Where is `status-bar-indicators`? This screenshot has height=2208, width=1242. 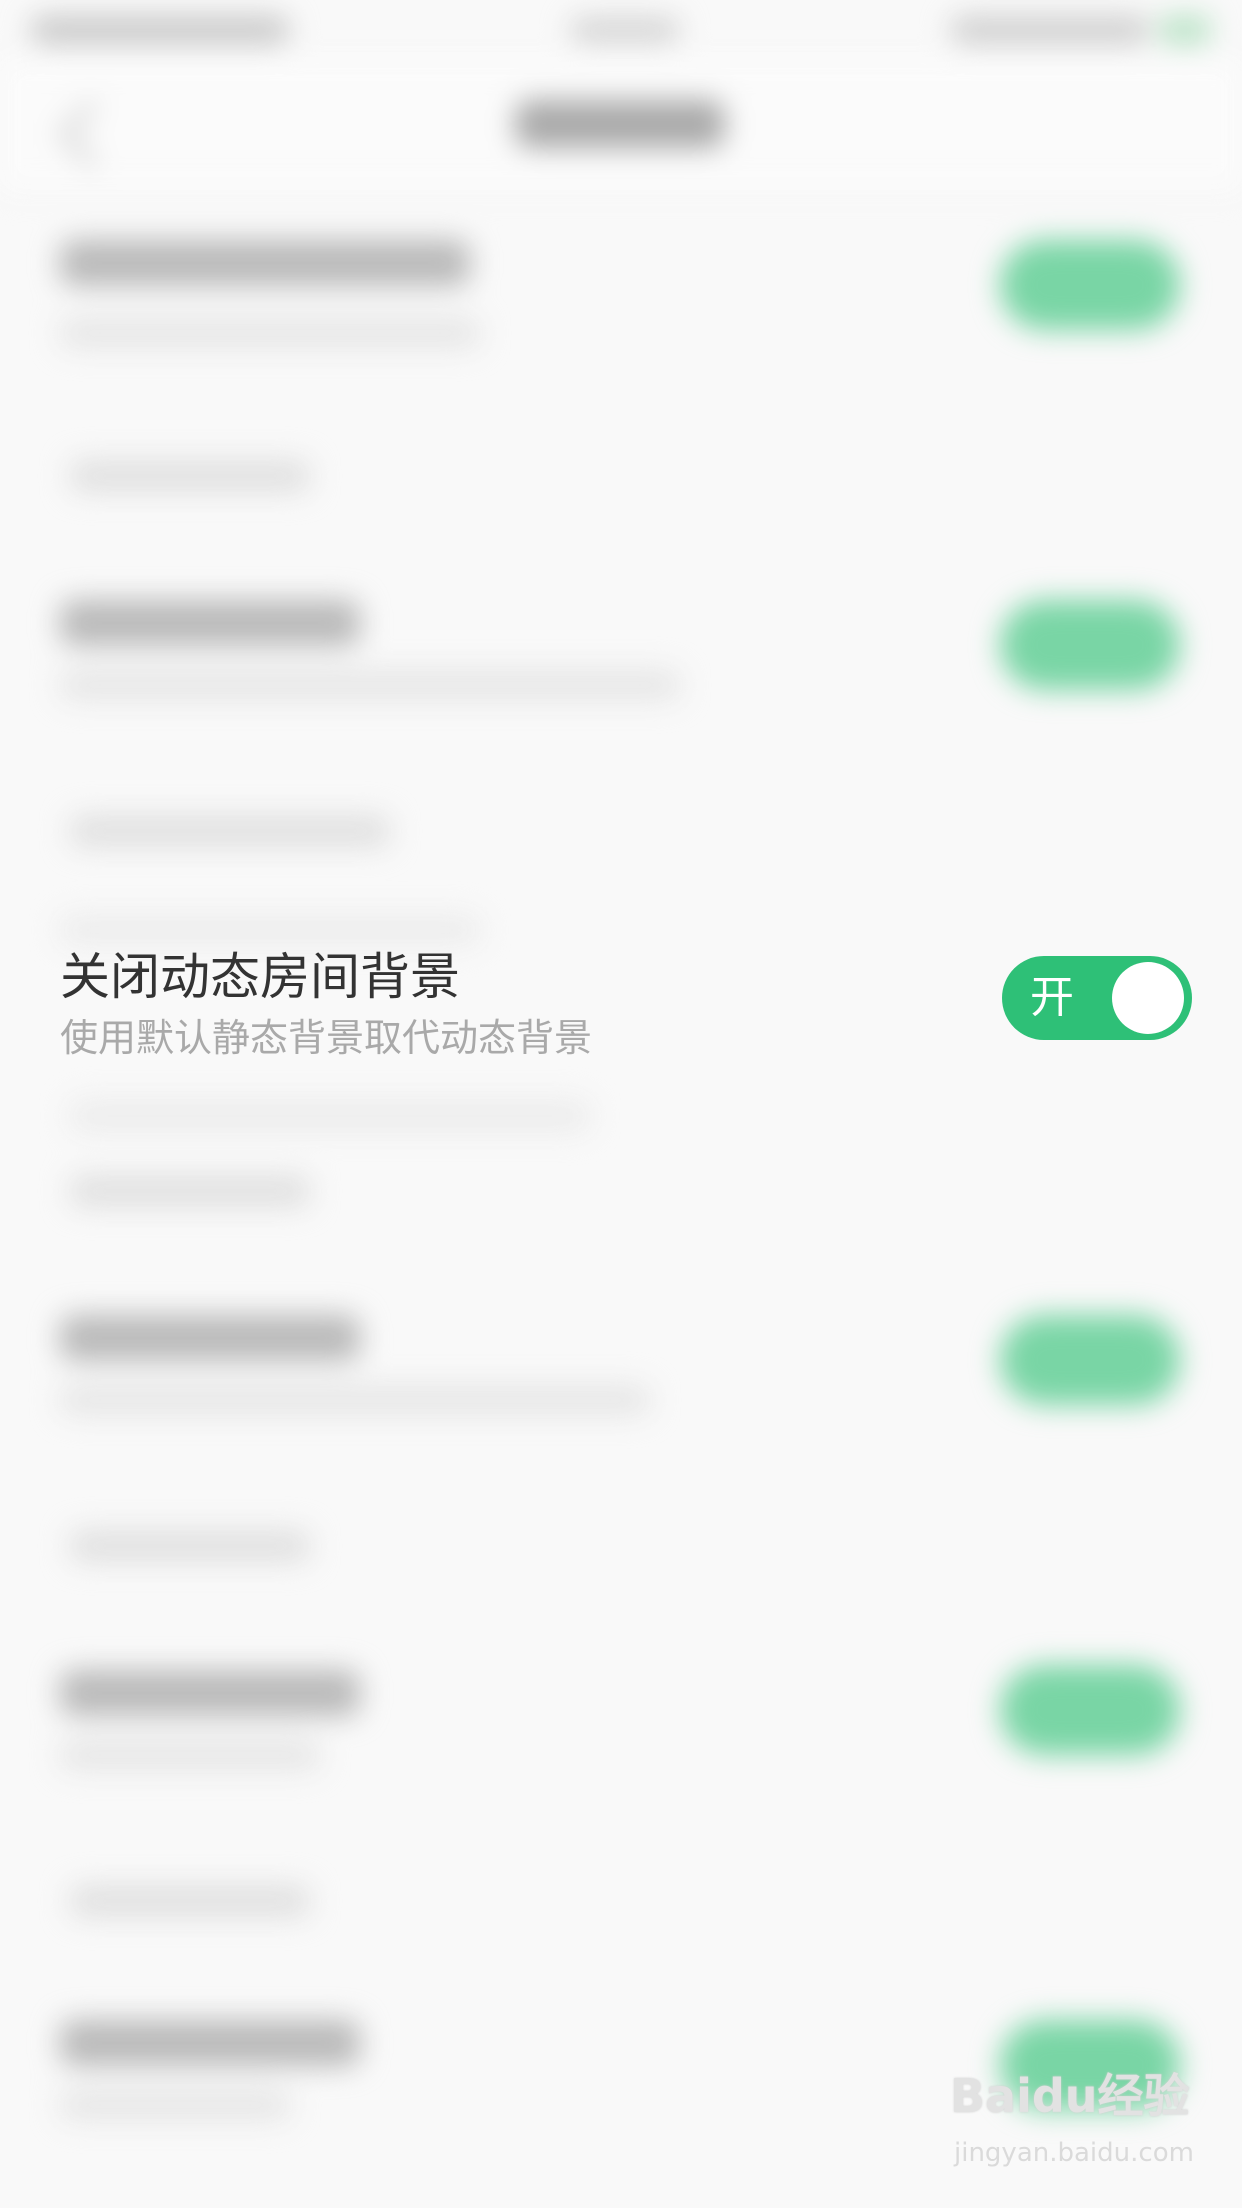 status-bar-indicators is located at coordinates (1050, 30).